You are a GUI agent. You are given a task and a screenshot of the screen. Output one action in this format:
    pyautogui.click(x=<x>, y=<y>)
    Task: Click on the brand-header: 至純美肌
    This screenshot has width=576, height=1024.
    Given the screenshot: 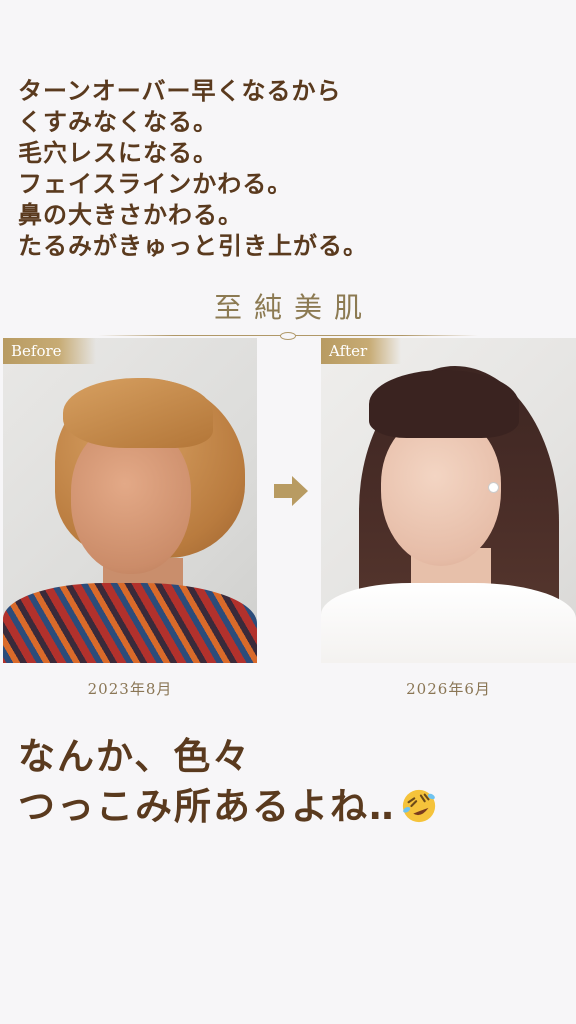 What is the action you would take?
    pyautogui.click(x=288, y=313)
    